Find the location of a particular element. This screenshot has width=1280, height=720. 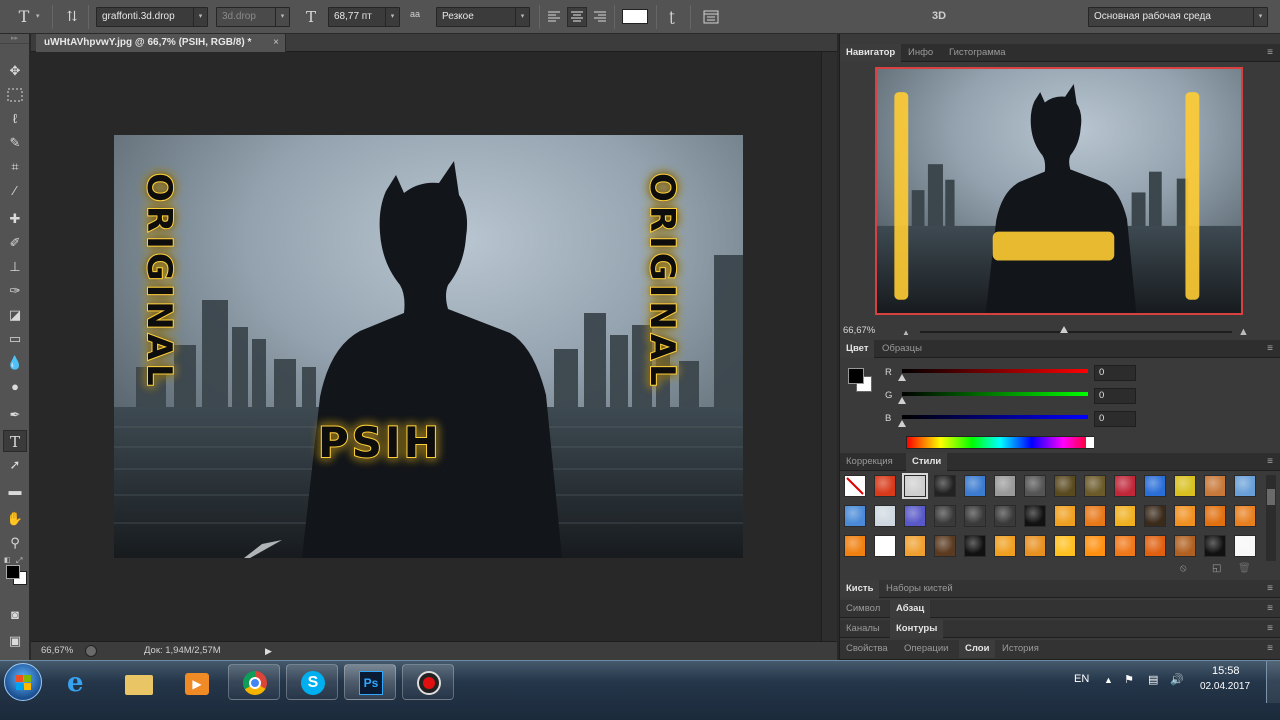

color-swatches: ◧ ⤢ is located at coordinates (15, 571).